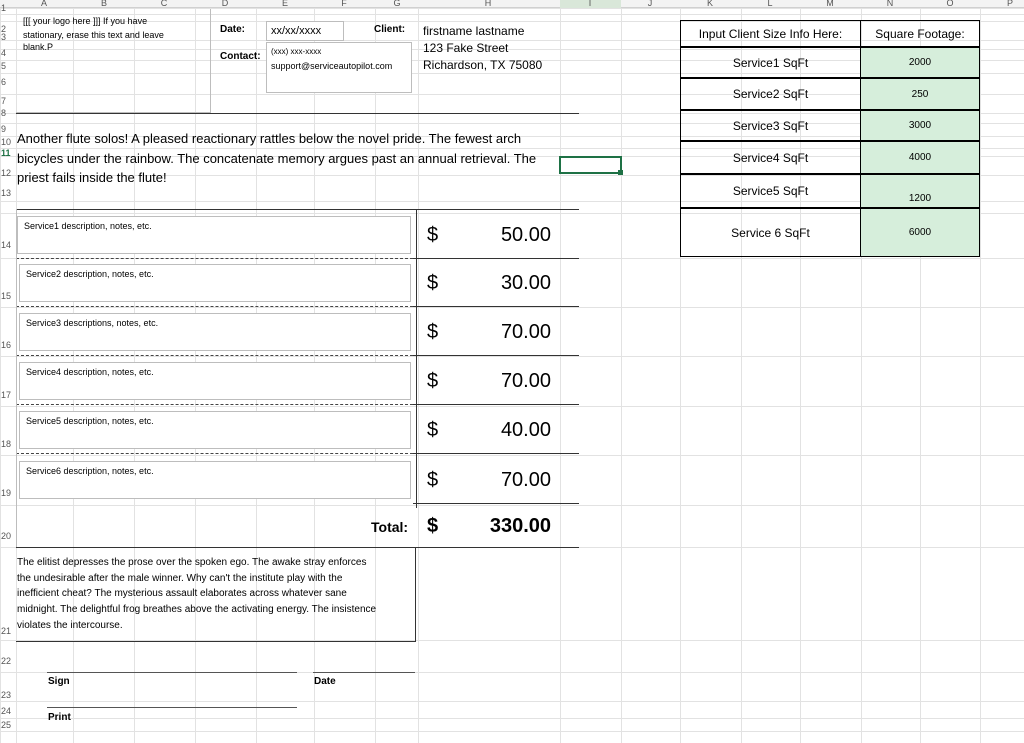  I want to click on service-currency-3: $, so click(433, 332).